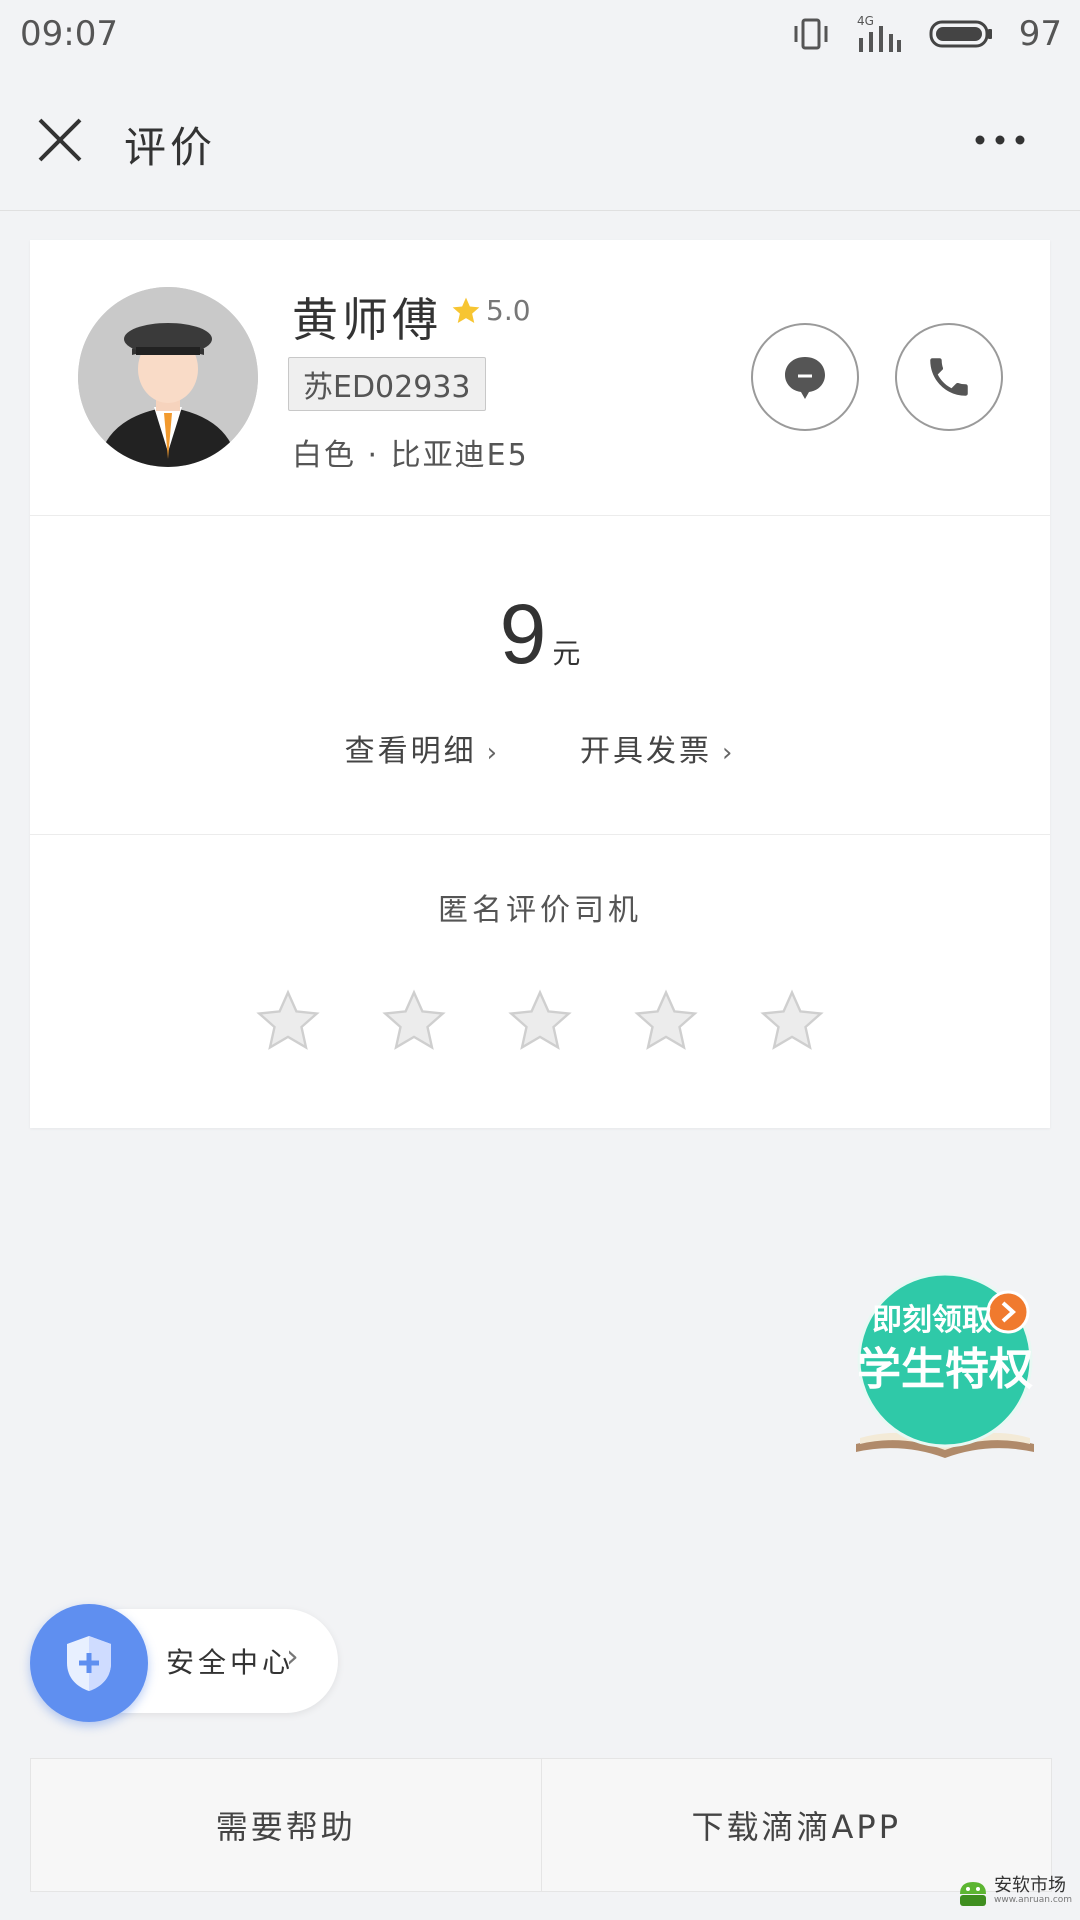 Image resolution: width=1080 pixels, height=1920 pixels. What do you see at coordinates (1030, 1885) in the screenshot?
I see `watermark-name: 安软市场` at bounding box center [1030, 1885].